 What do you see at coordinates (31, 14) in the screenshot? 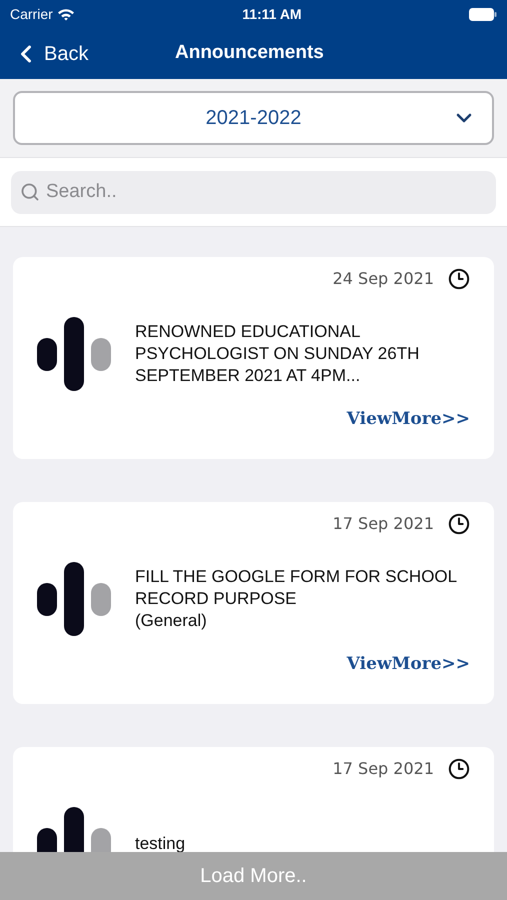
I see `carrier-label: Carrier` at bounding box center [31, 14].